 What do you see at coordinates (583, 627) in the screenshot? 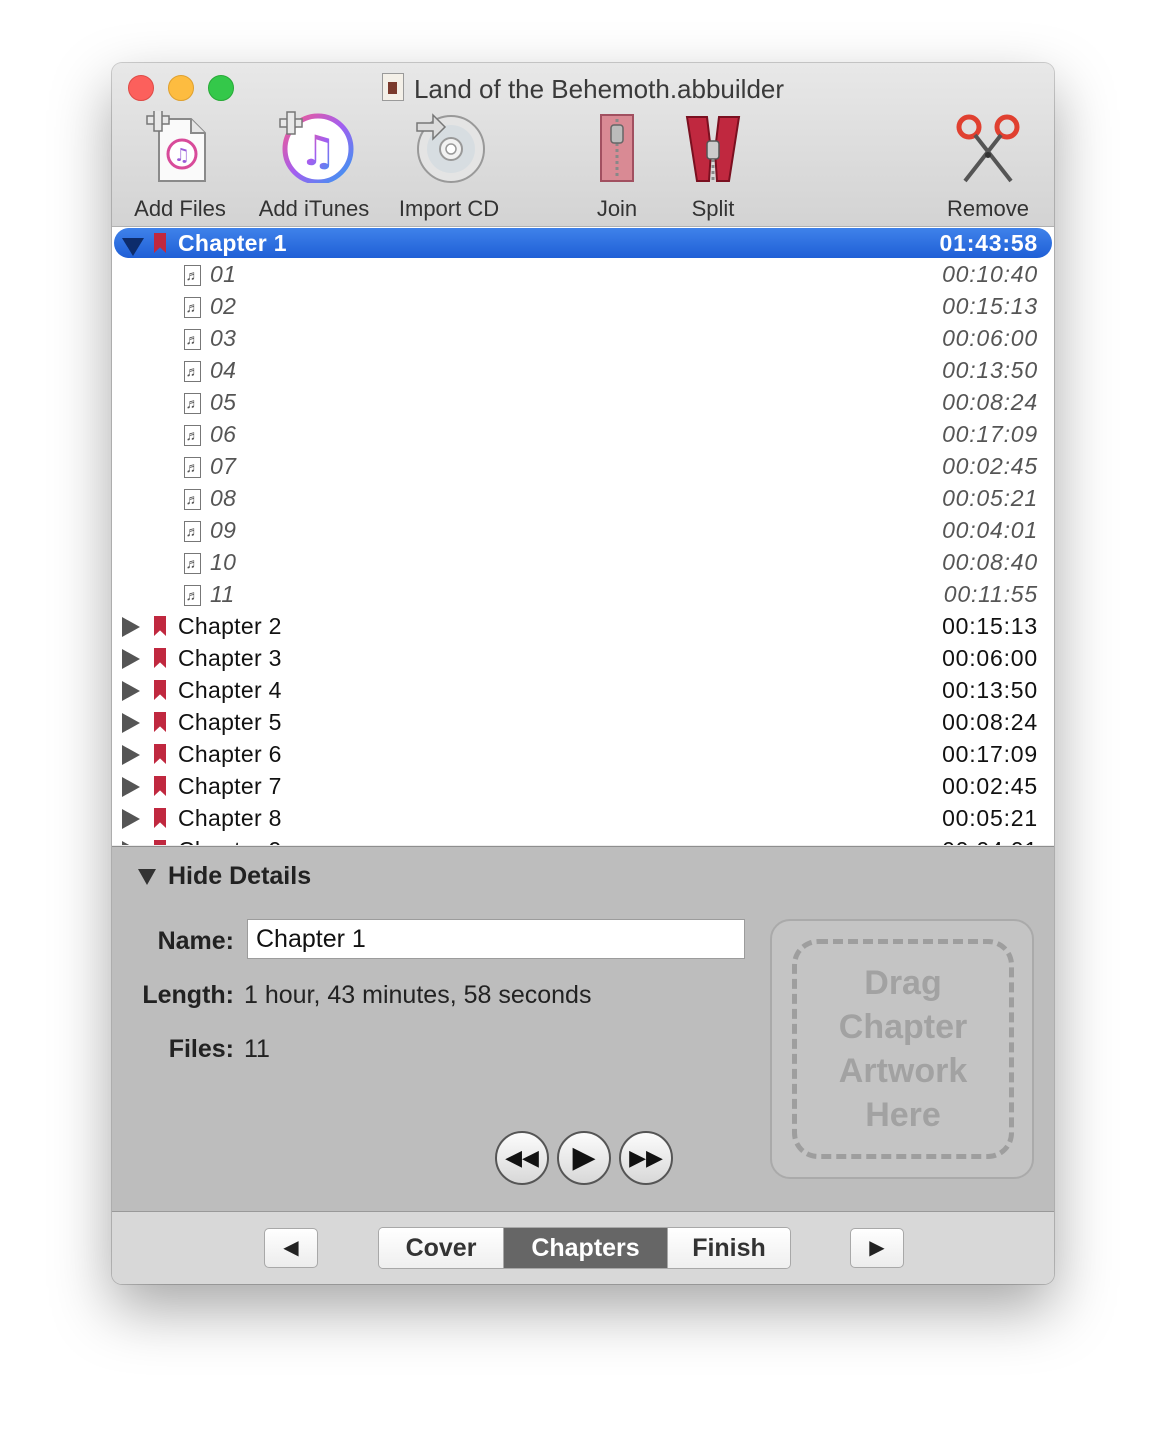
I see `chapter-row: Chapter 2 00:15:13` at bounding box center [583, 627].